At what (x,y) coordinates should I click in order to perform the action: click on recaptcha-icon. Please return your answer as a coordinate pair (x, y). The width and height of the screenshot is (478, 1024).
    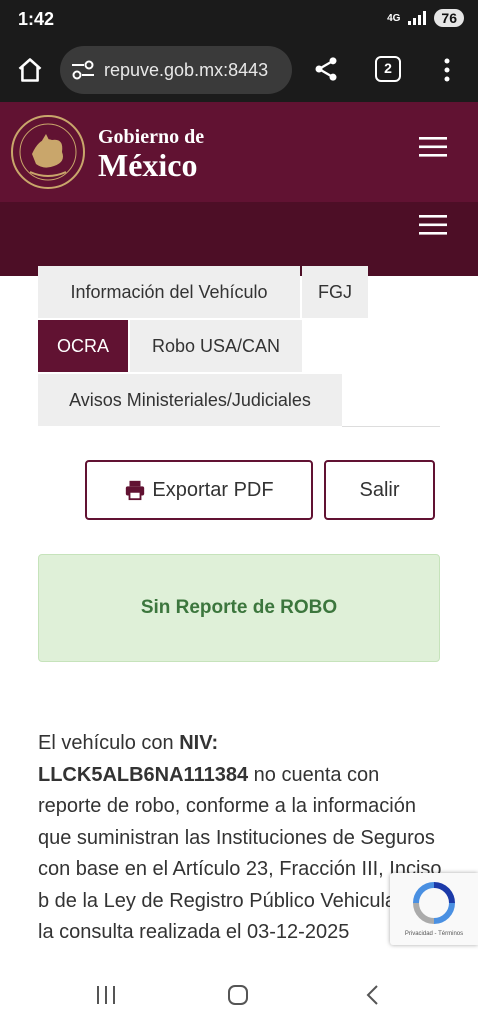
    Looking at the image, I should click on (434, 903).